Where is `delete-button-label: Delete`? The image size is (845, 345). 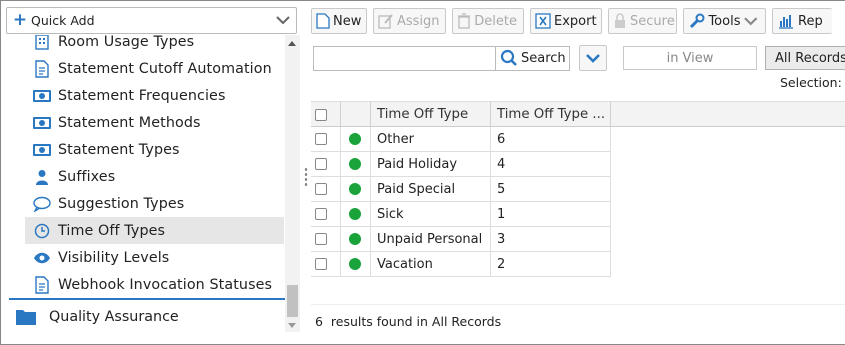 delete-button-label: Delete is located at coordinates (495, 21).